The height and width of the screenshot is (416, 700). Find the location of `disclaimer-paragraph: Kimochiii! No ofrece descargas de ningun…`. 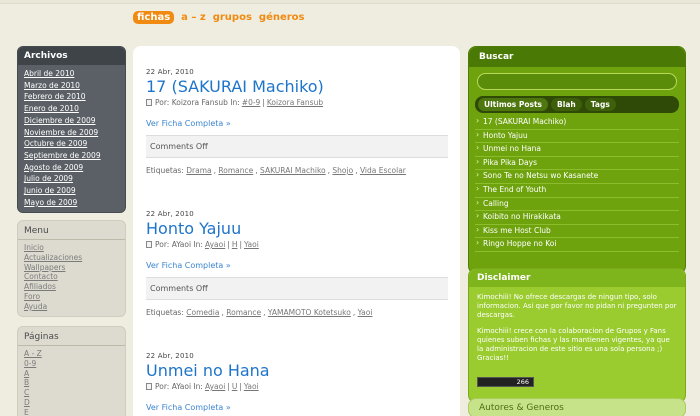

disclaimer-paragraph: Kimochiii! No ofrece descargas de ningun… is located at coordinates (577, 306).